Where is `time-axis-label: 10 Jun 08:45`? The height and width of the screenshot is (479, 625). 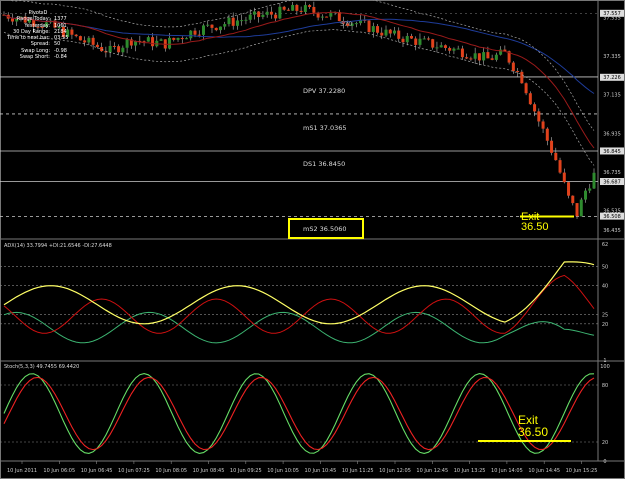 time-axis-label: 10 Jun 08:45 is located at coordinates (209, 471).